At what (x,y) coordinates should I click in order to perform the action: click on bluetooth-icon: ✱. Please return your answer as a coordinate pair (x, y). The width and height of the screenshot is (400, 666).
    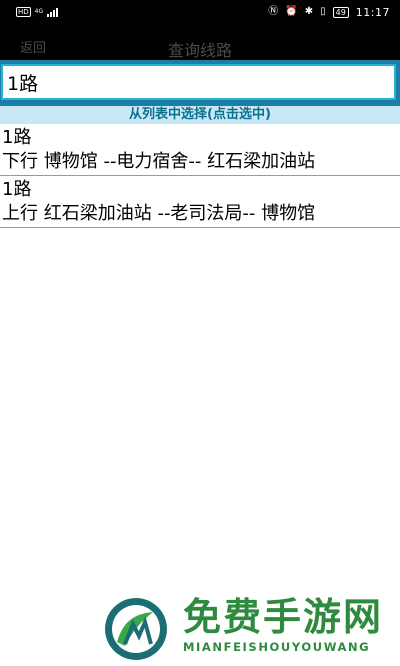
    Looking at the image, I should click on (309, 11).